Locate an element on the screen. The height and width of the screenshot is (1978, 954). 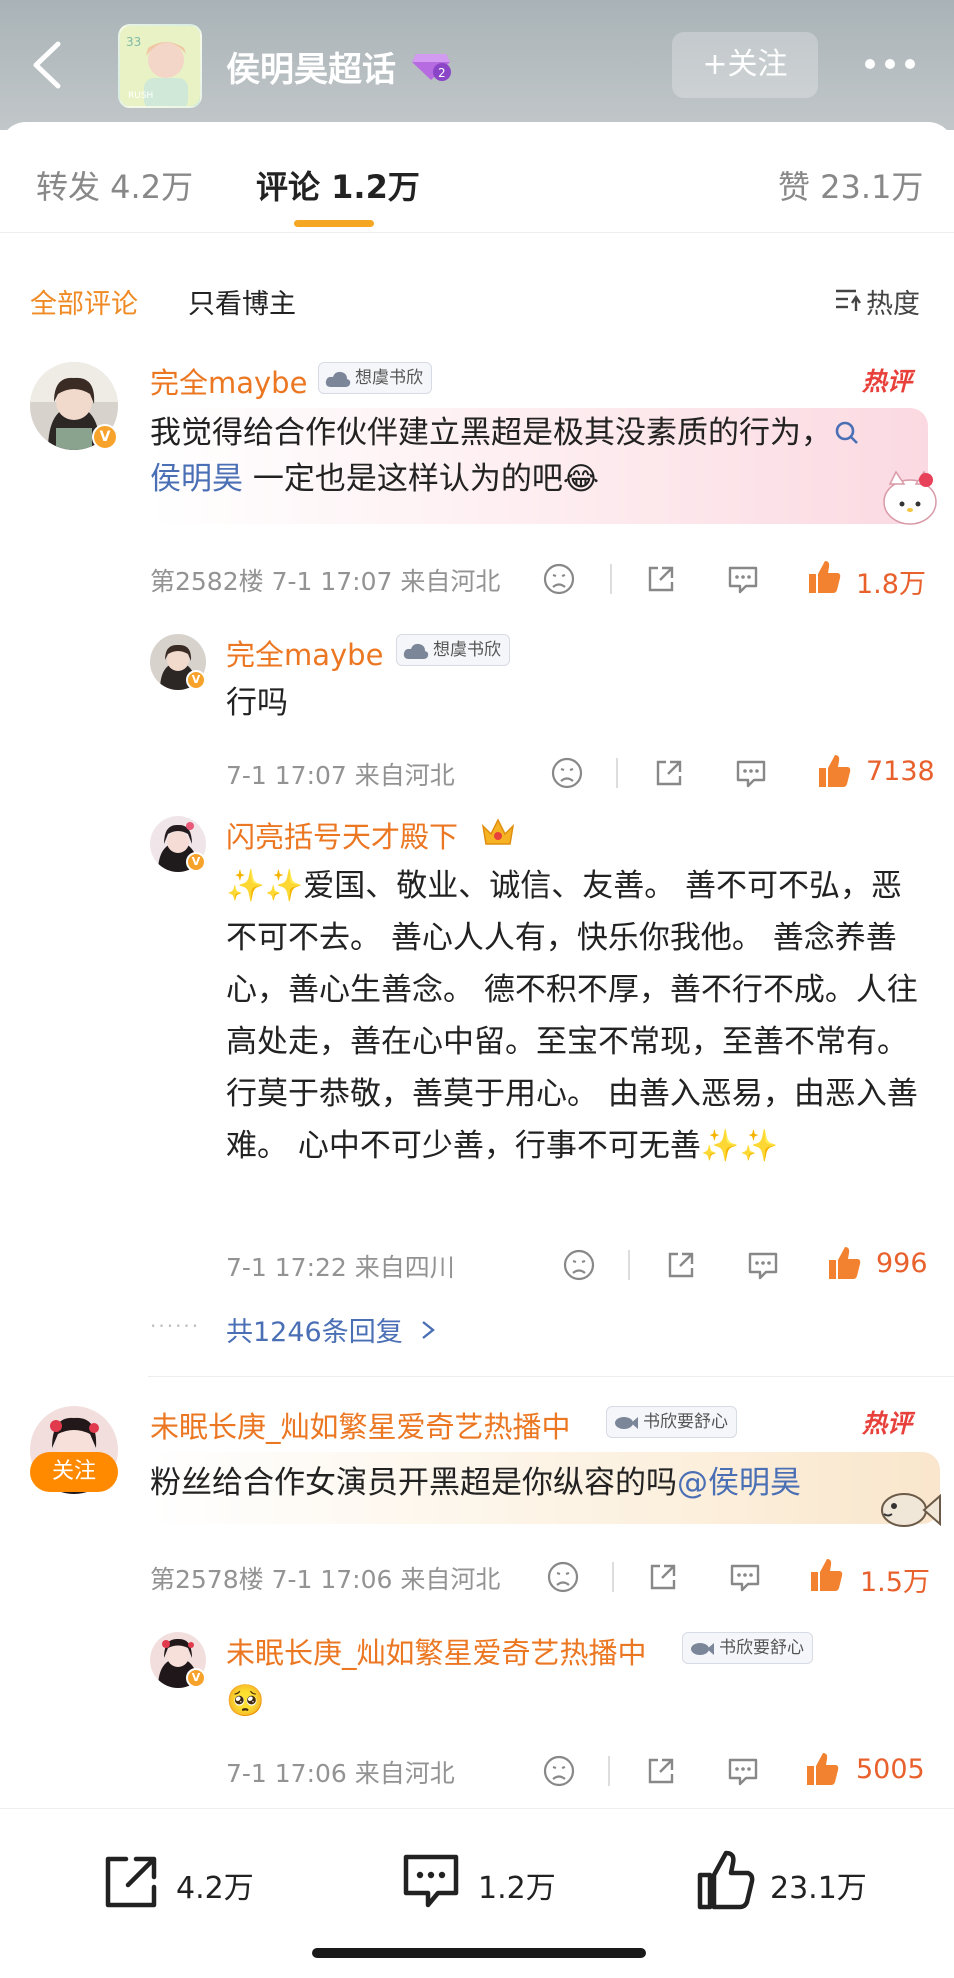
comment-username: 未眠长庚_灿如繁星爱奇艺热播中 is located at coordinates (360, 1425).